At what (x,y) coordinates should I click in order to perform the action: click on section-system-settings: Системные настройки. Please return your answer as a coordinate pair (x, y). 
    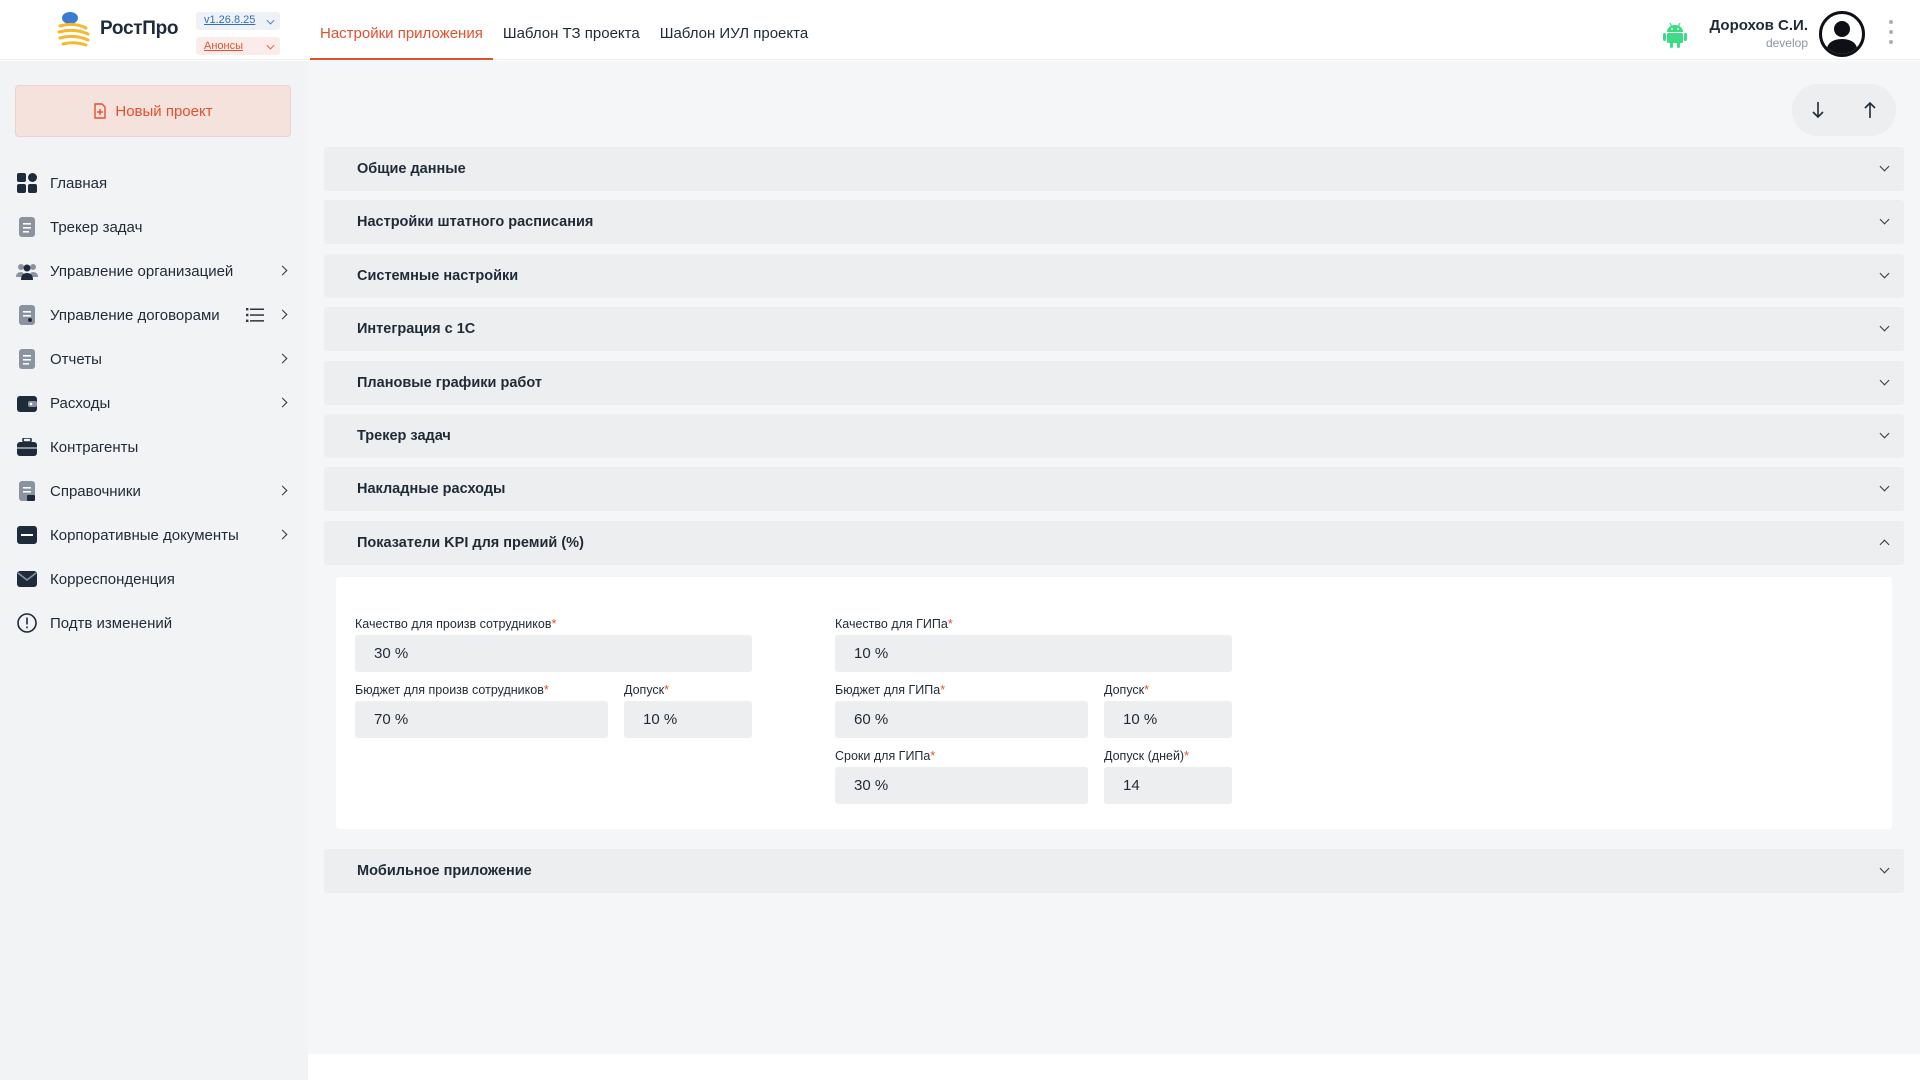
    Looking at the image, I should click on (1114, 276).